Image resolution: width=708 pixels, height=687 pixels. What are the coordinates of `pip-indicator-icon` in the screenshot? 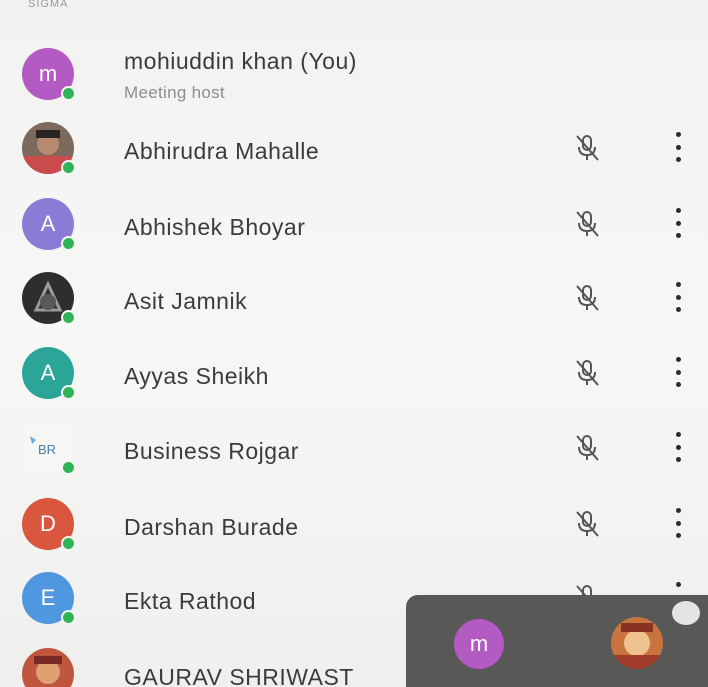 It's located at (686, 613).